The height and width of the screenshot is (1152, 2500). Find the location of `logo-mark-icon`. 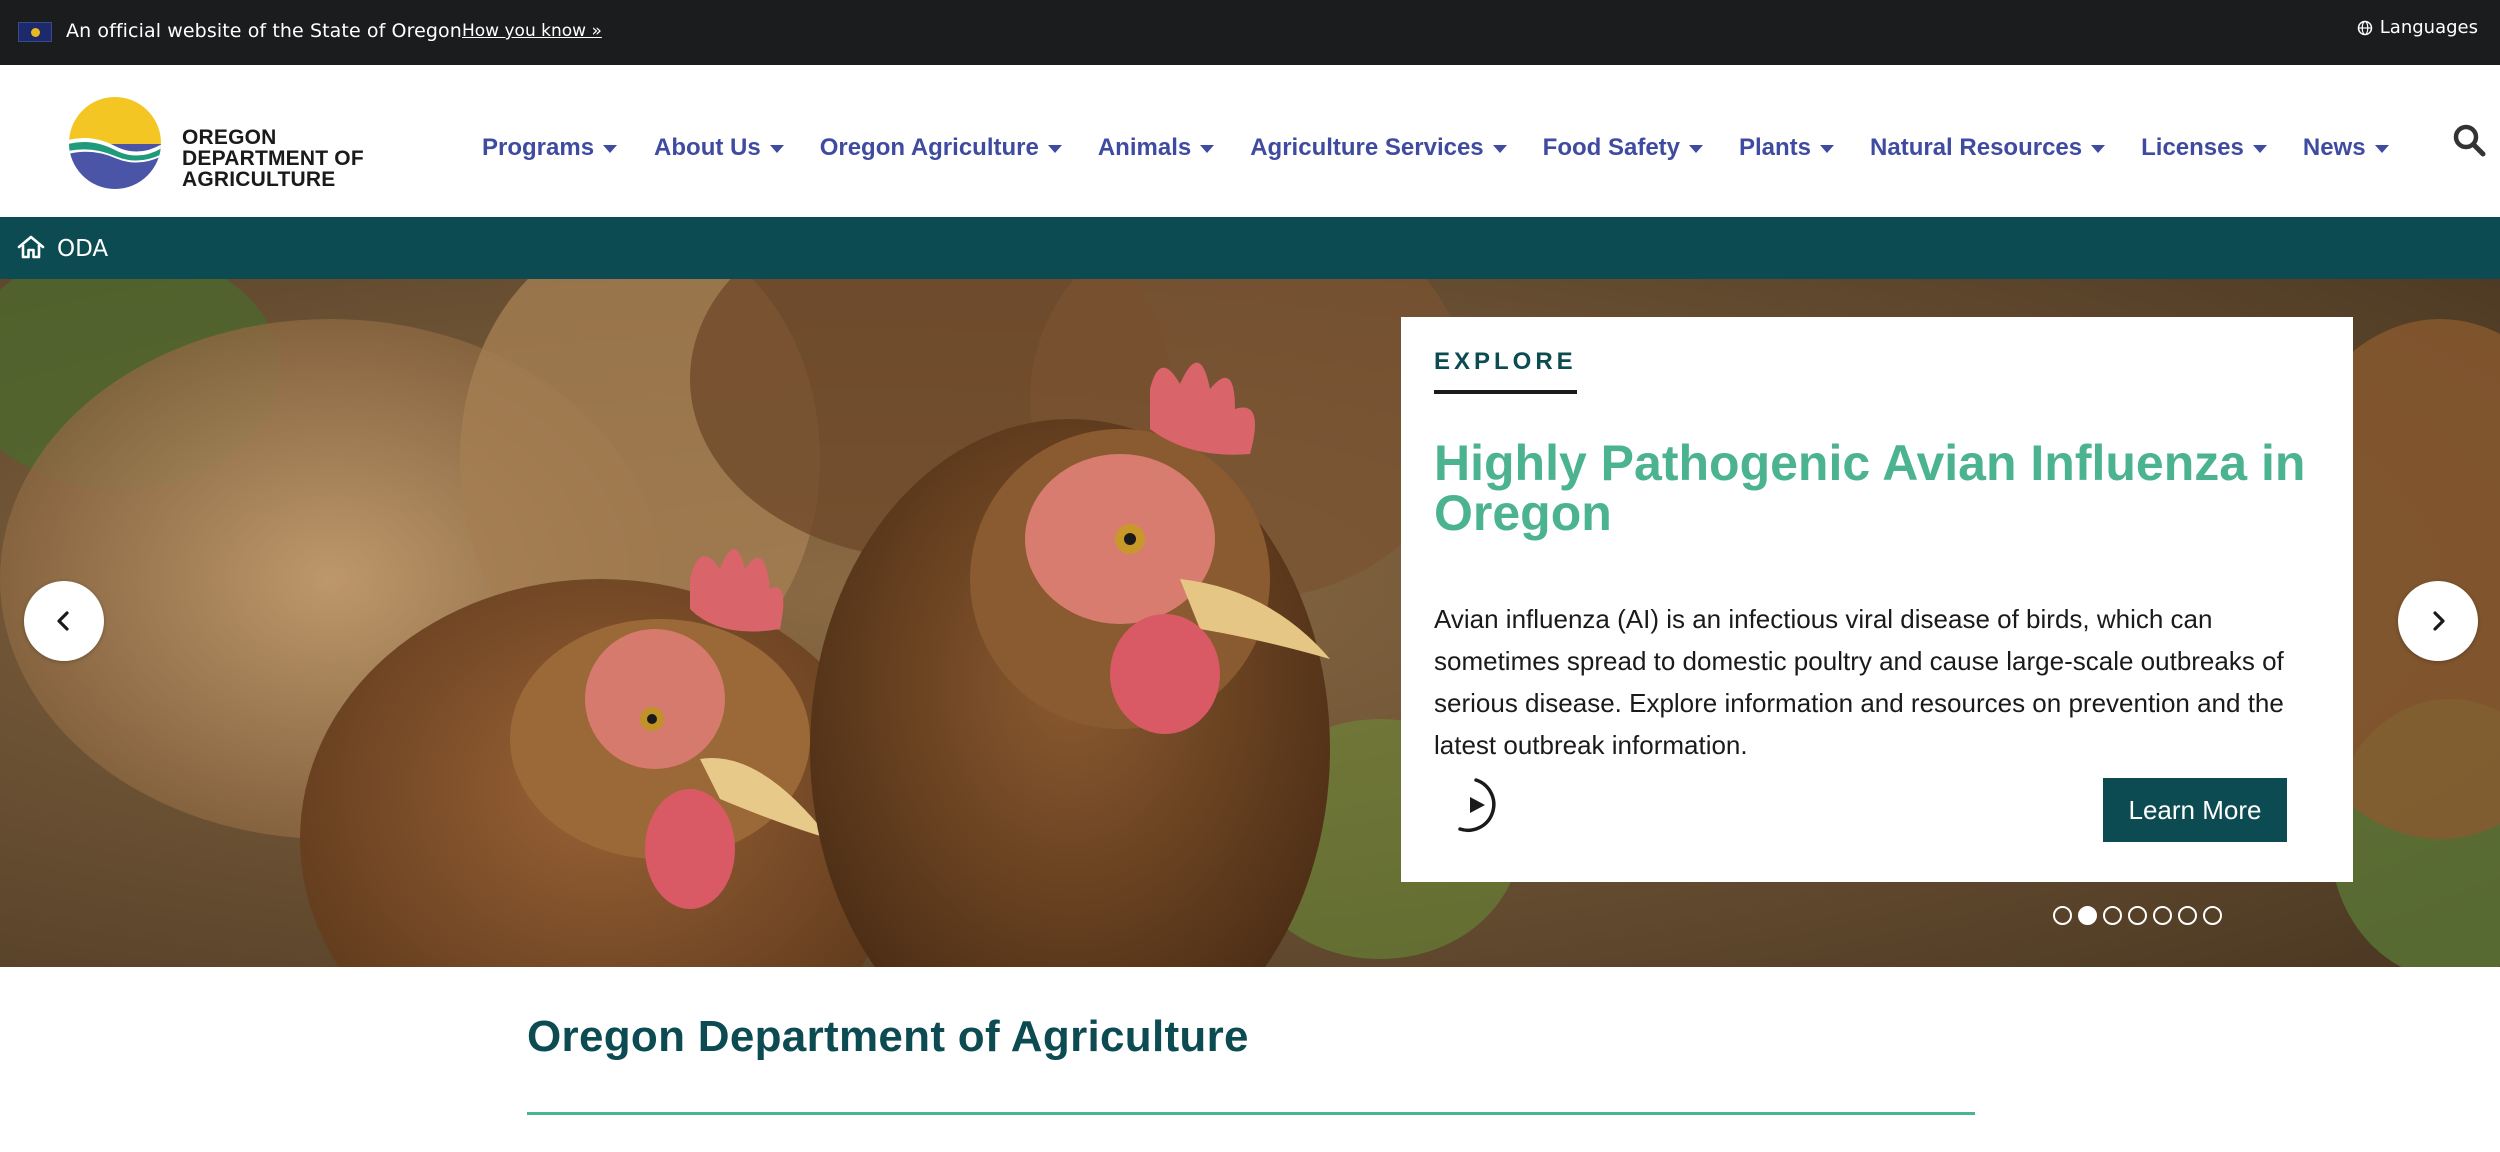

logo-mark-icon is located at coordinates (115, 143).